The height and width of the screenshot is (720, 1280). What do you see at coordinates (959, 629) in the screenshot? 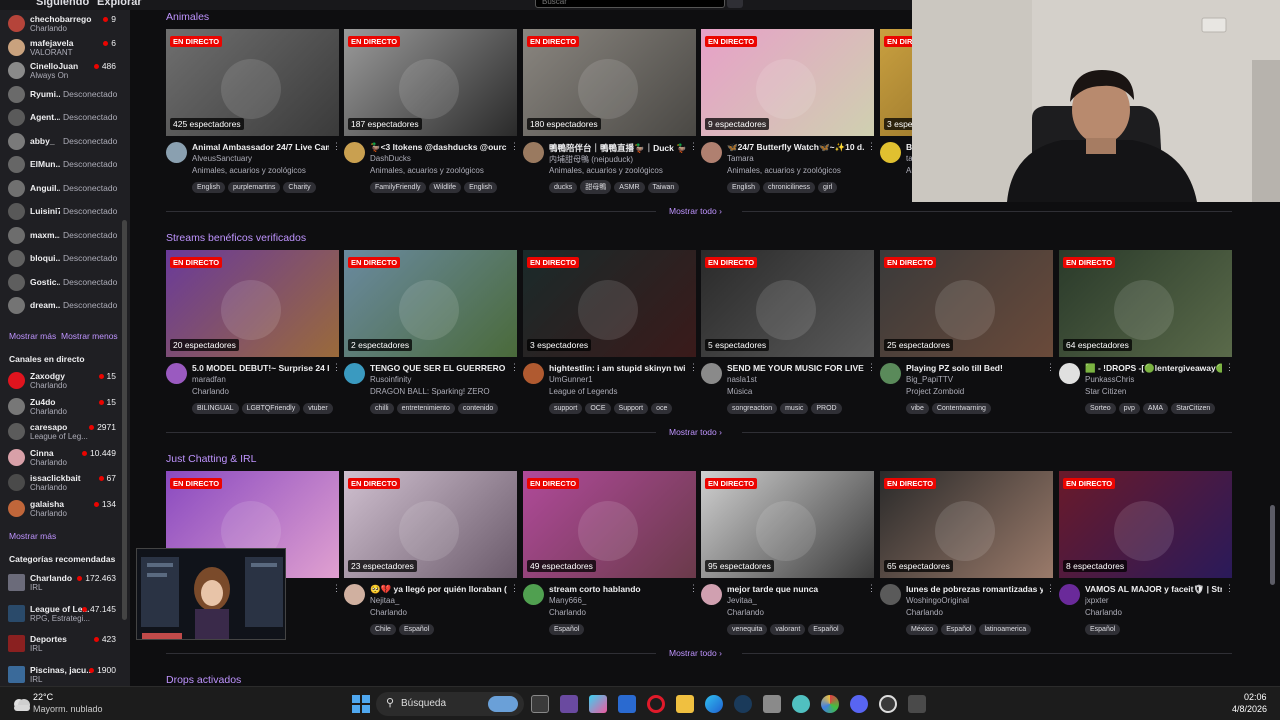
I see `stream-tag: Español` at bounding box center [959, 629].